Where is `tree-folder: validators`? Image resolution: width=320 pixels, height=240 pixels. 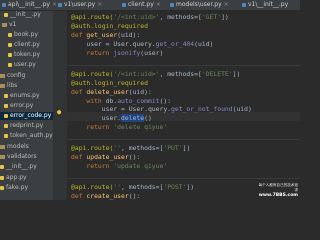 tree-folder: validators is located at coordinates (26, 157).